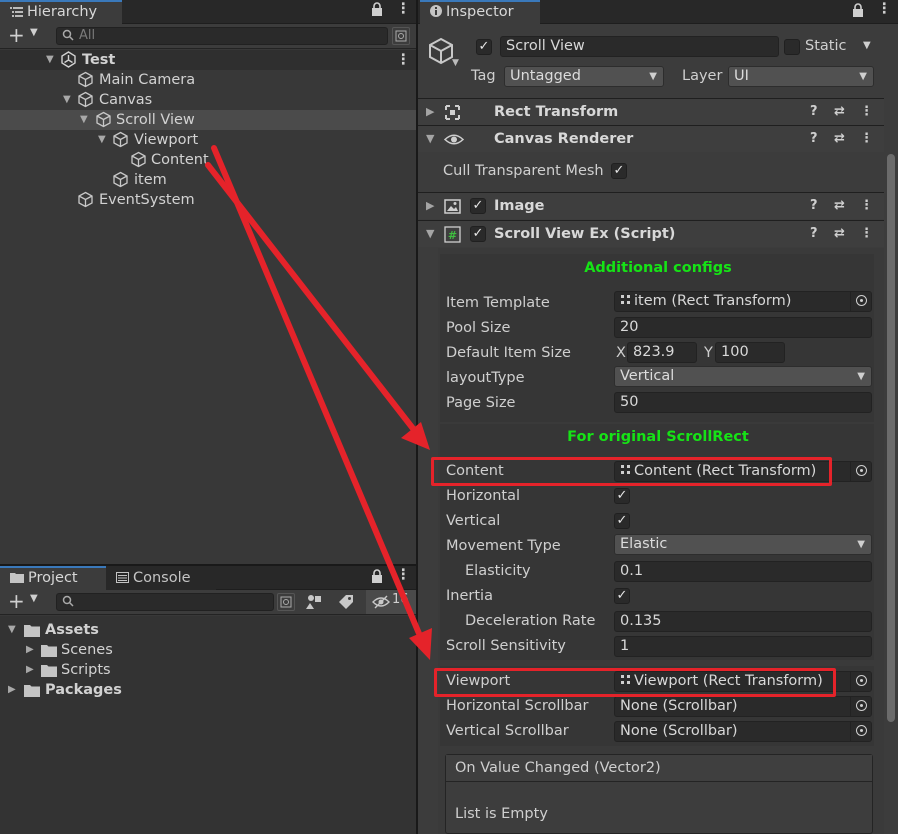  Describe the element at coordinates (662, 352) in the screenshot. I see `item-size-x-field: 823.9` at that location.